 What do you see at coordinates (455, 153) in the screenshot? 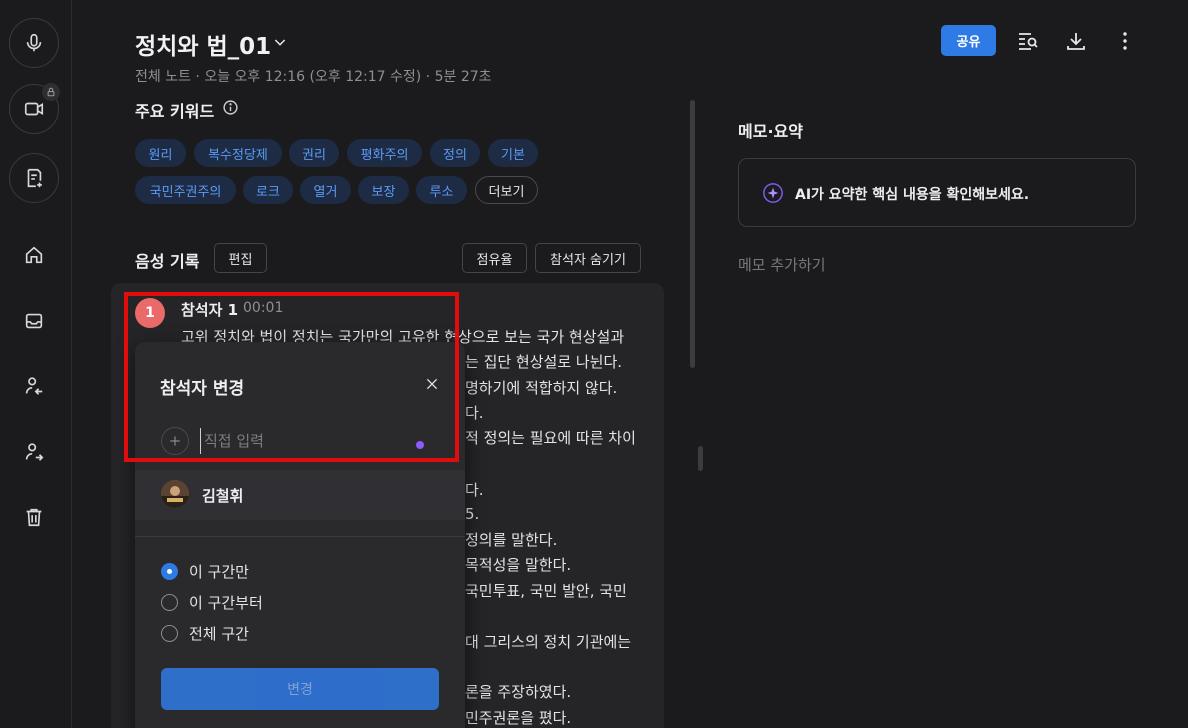
I see `keyword-chip: 정의` at bounding box center [455, 153].